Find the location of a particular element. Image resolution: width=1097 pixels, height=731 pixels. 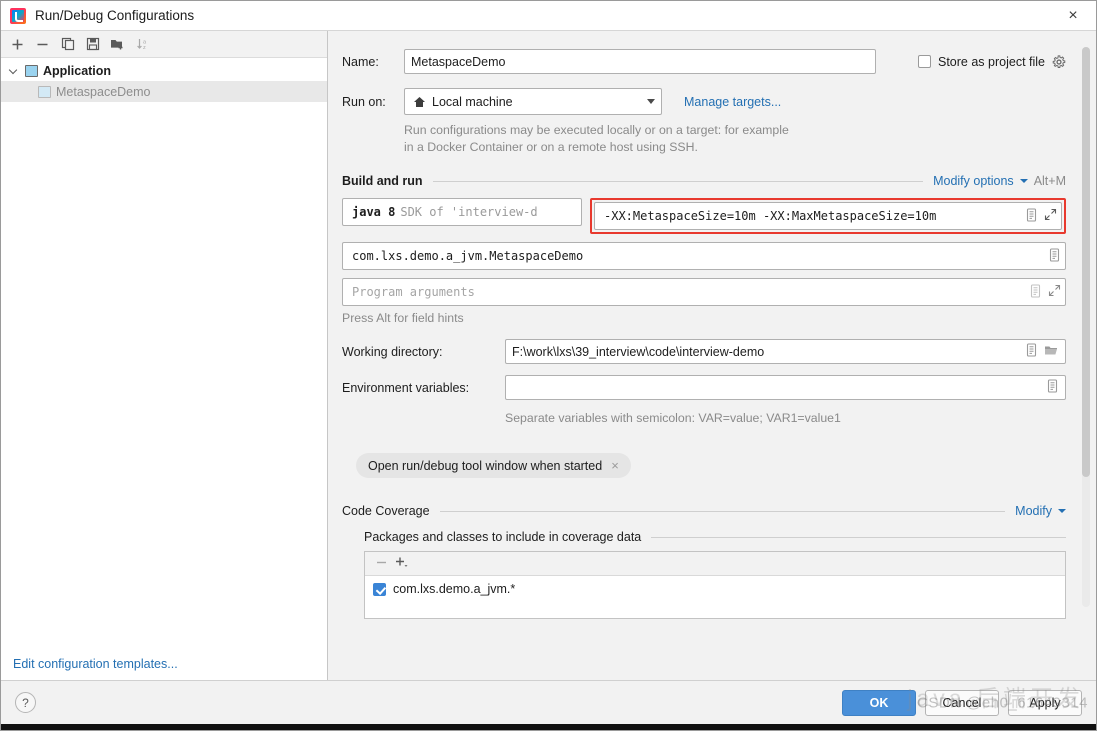

store-as-project-file-label: Store as project file is located at coordinates (991, 61).